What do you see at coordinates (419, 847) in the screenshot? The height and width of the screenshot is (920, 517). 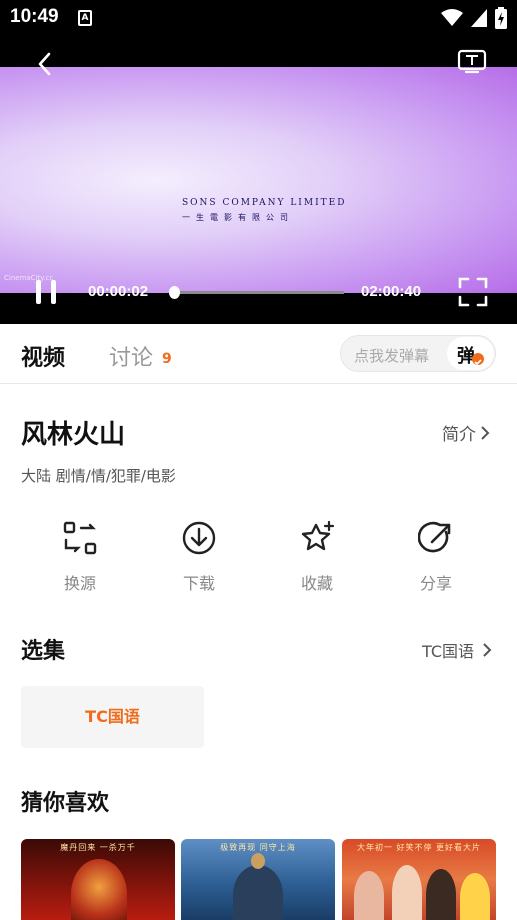 I see `poster-tagline: 大年初一 好笑不停 更好看大片` at bounding box center [419, 847].